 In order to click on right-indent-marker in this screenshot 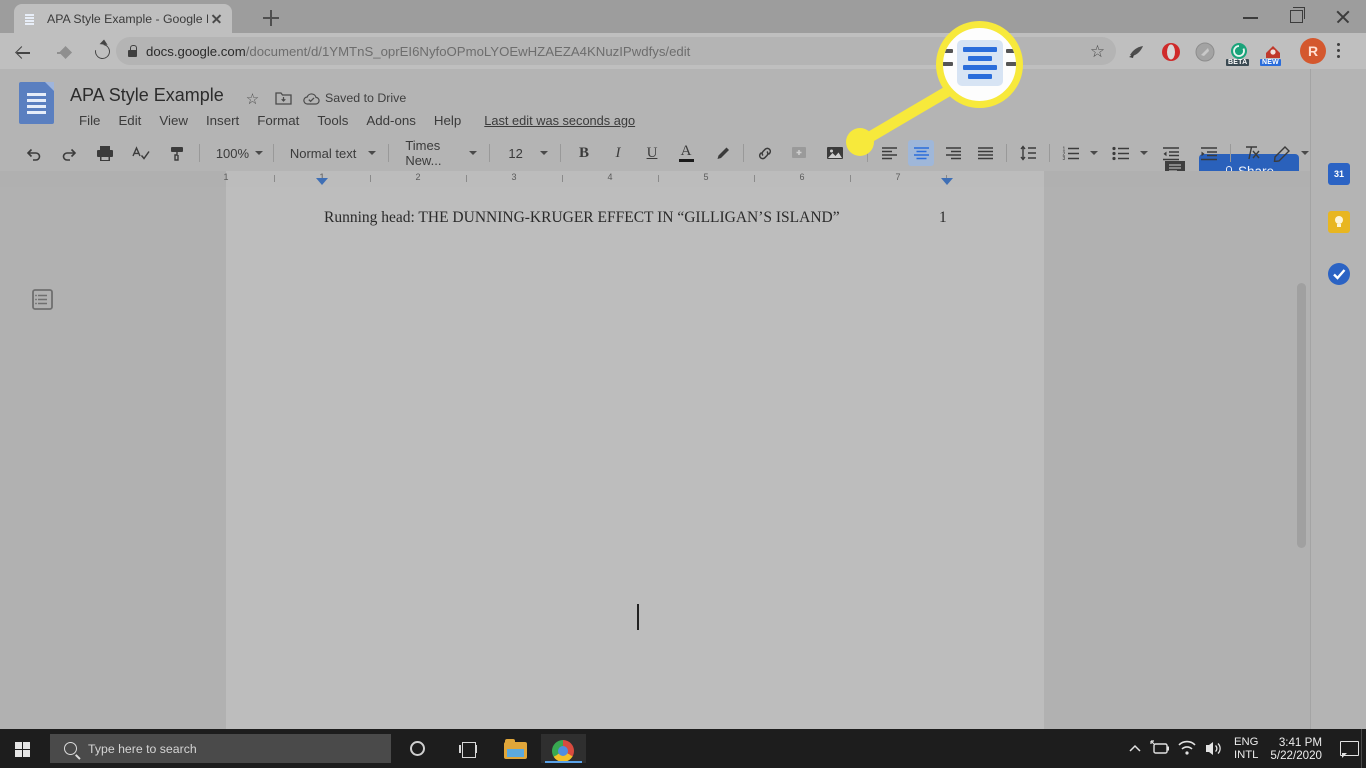, I will do `click(947, 181)`.